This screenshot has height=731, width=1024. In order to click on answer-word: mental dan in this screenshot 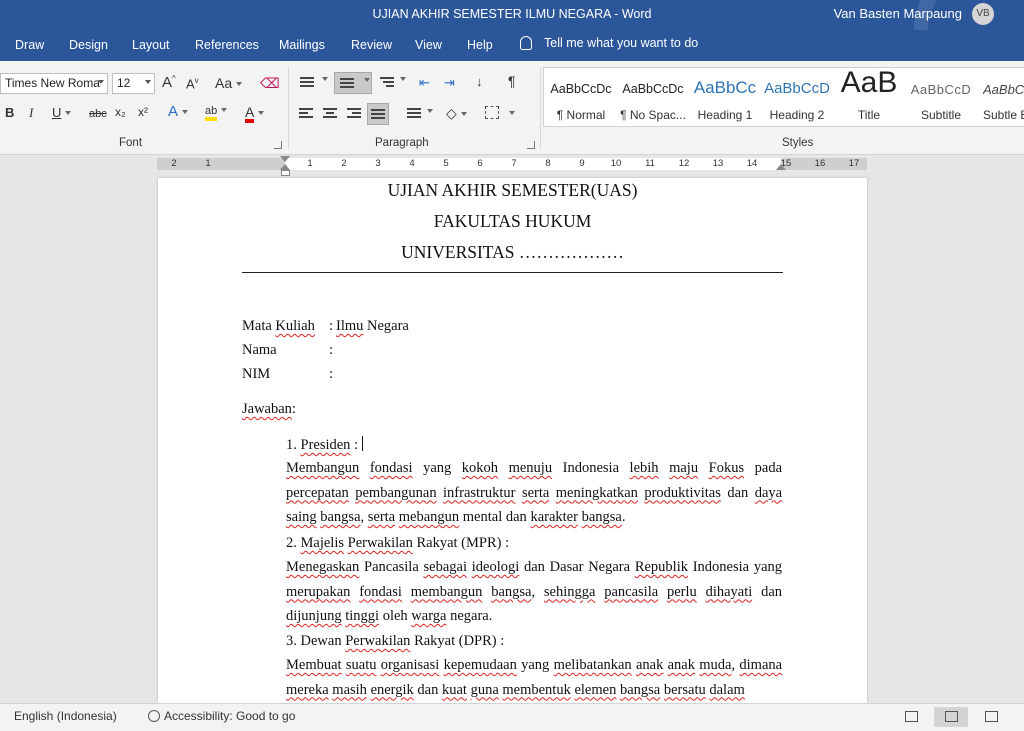, I will do `click(495, 517)`.